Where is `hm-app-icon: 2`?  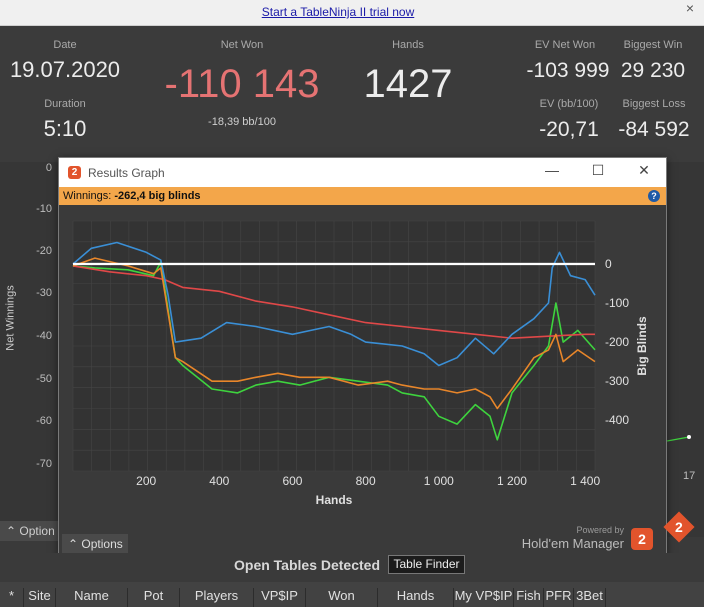 hm-app-icon: 2 is located at coordinates (74, 172).